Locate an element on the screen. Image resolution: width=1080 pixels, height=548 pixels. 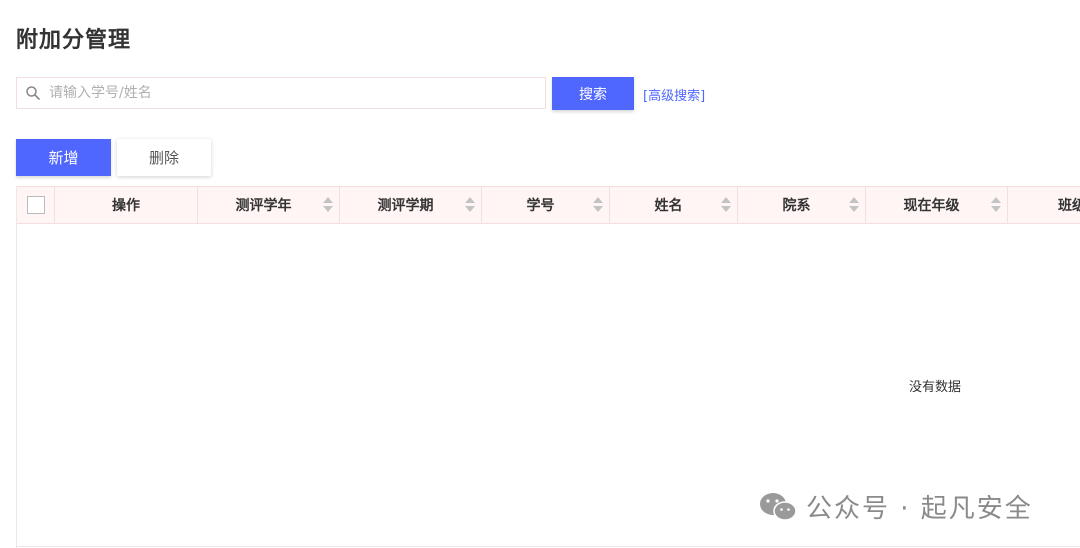
table-header: 操作 测评学年 测评学期 学号 姓名 院系 现在年级 班级 is located at coordinates (548, 205).